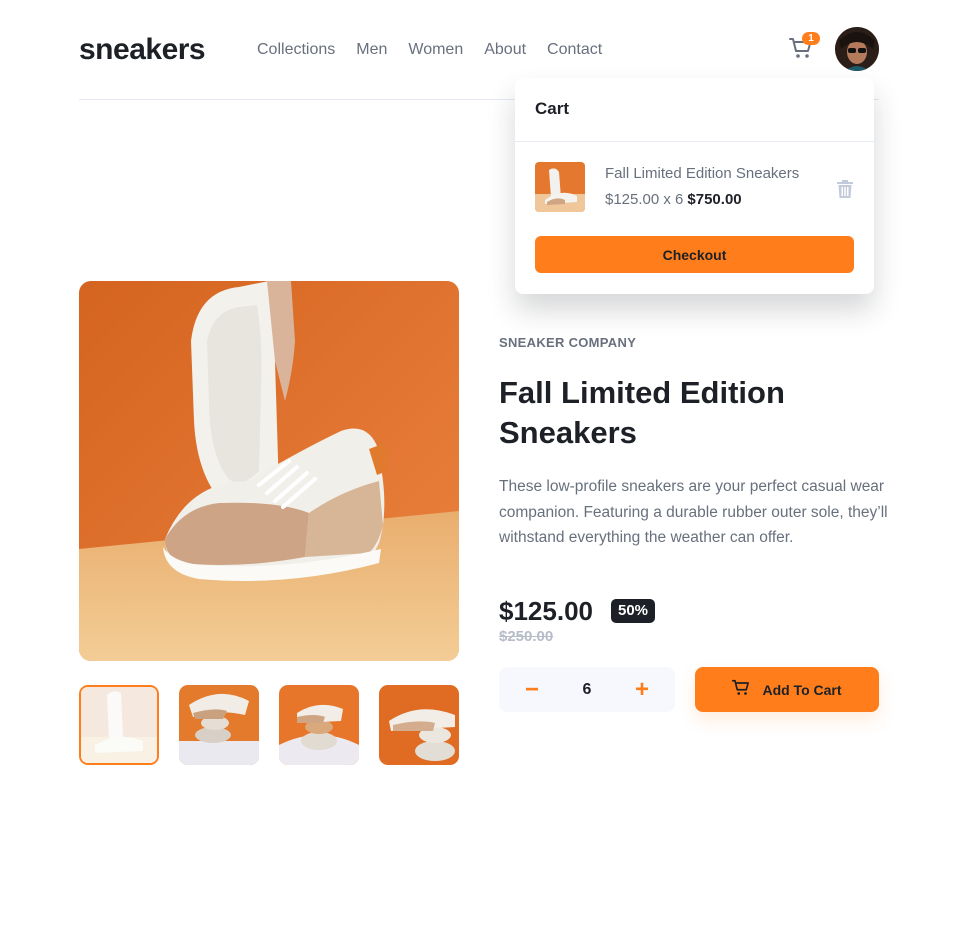 The image size is (958, 946). Describe the element at coordinates (845, 189) in the screenshot. I see `trash-icon` at that location.